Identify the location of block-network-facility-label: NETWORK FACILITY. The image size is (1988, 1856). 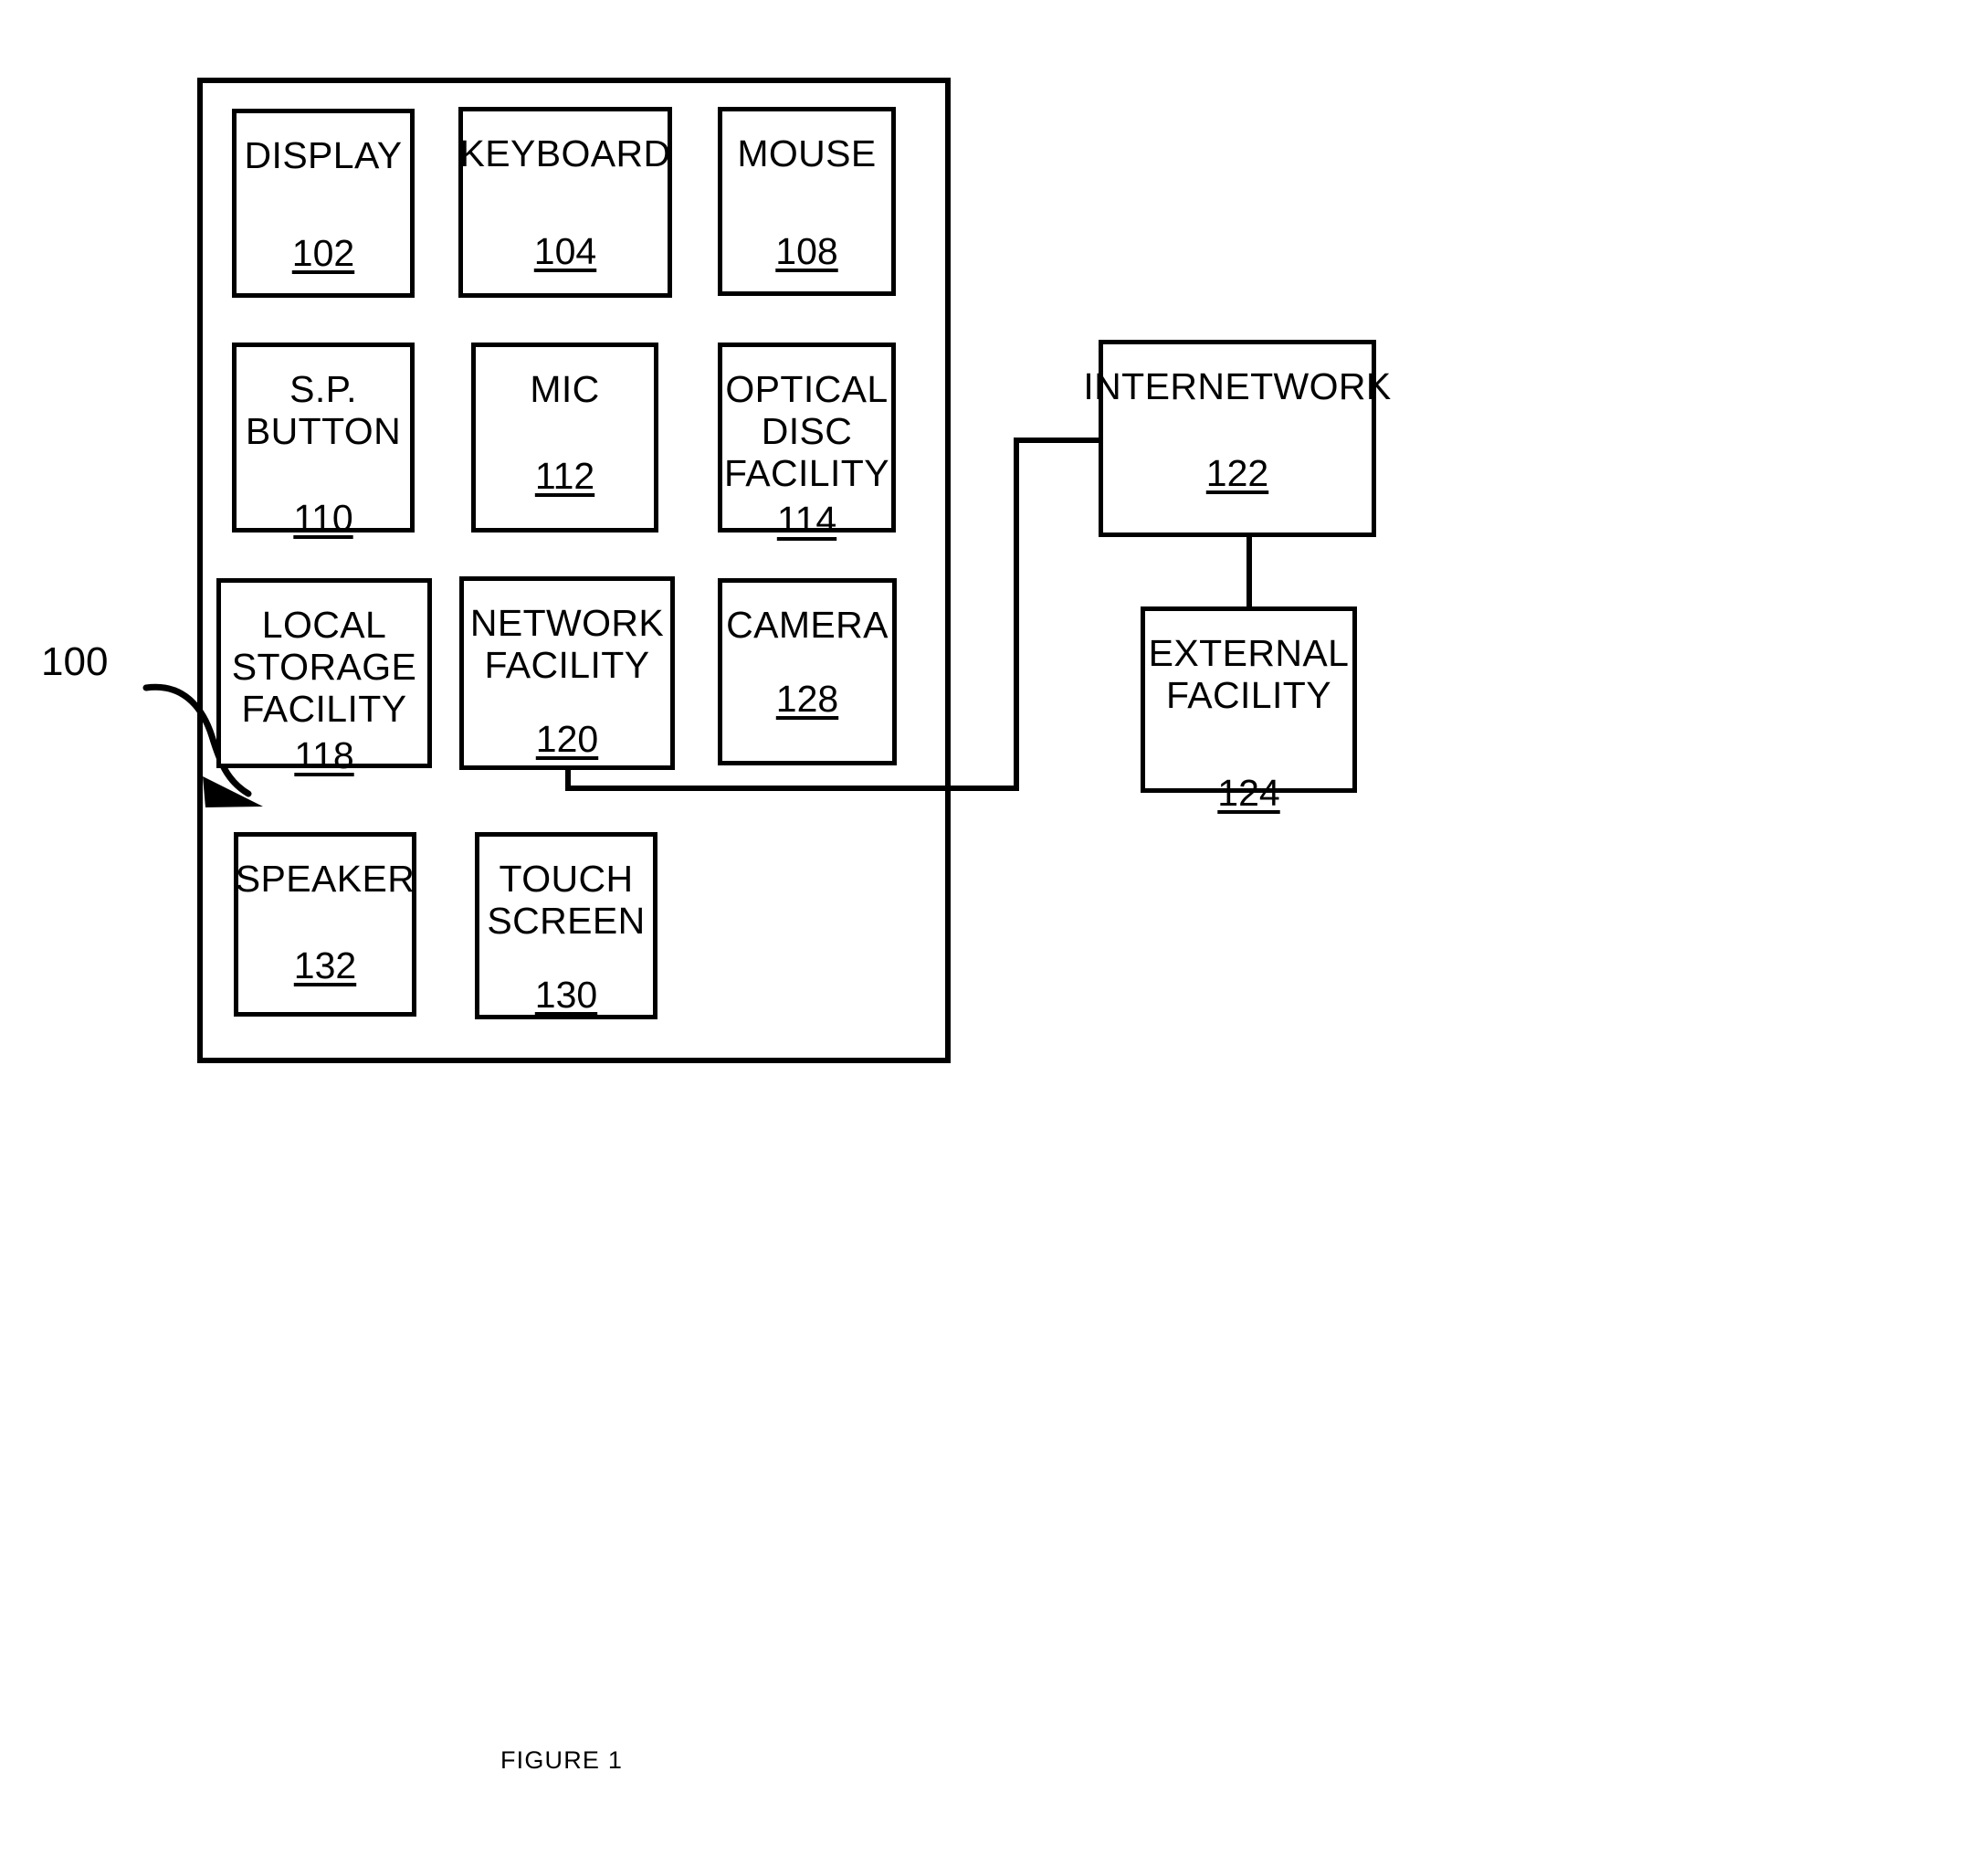
(567, 644).